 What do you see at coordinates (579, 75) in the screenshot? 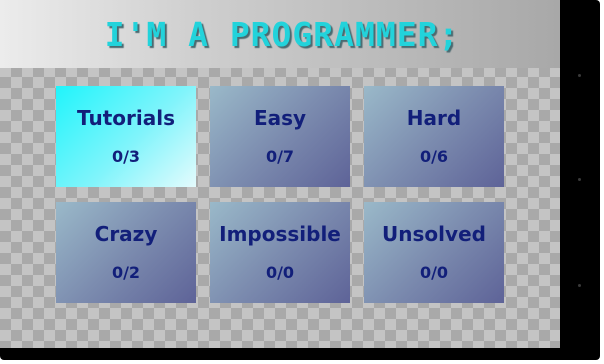
I see `back-button-icon` at bounding box center [579, 75].